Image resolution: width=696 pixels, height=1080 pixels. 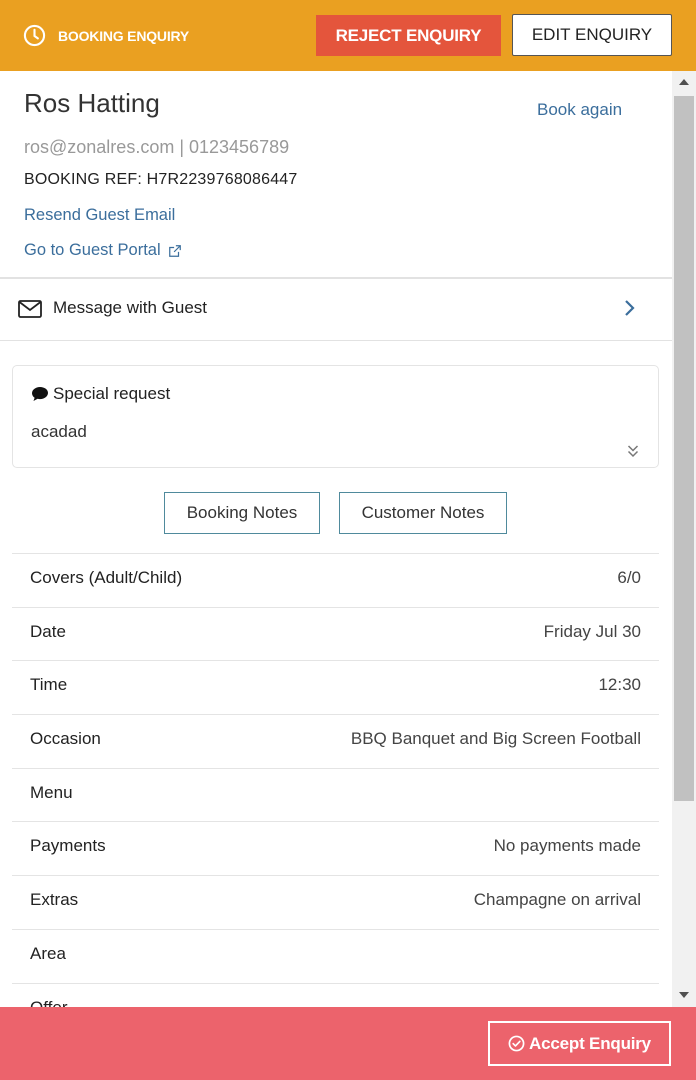 I want to click on resend-guest-email-label: Resend Guest Email, so click(x=100, y=215).